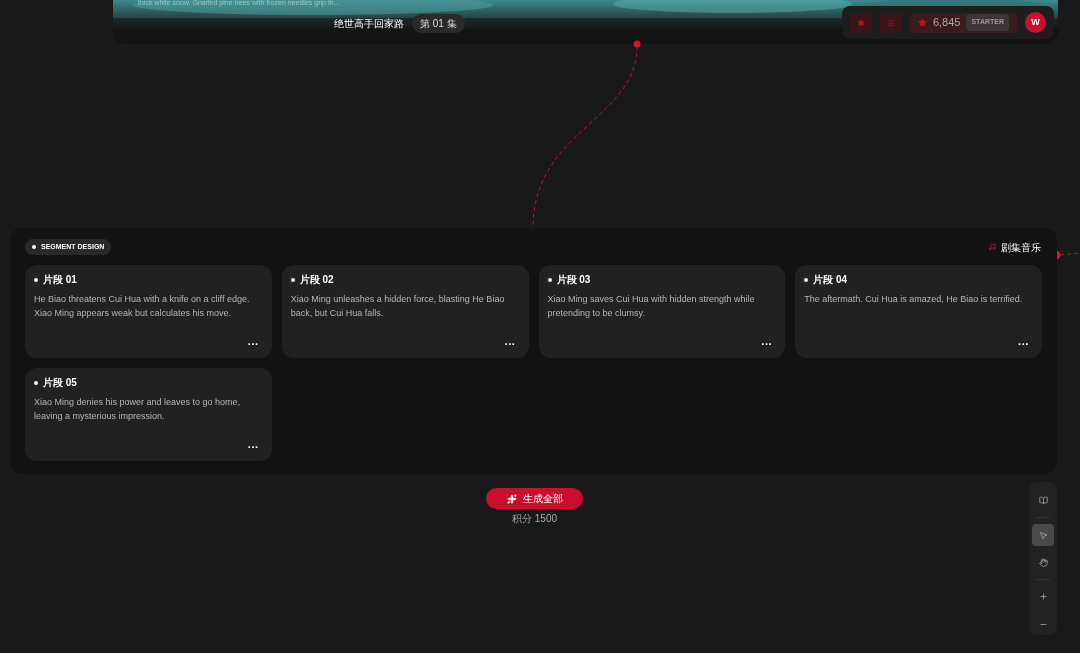 The image size is (1080, 653). What do you see at coordinates (369, 24) in the screenshot?
I see `project-title: 绝世高手回家路` at bounding box center [369, 24].